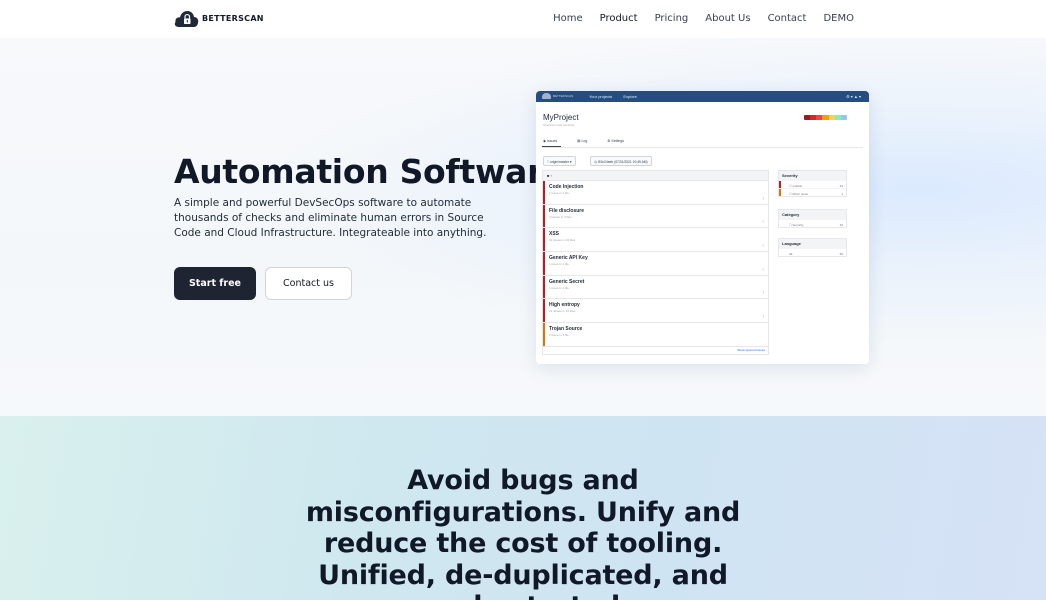  I want to click on preview-project-title: MyProject, so click(561, 117).